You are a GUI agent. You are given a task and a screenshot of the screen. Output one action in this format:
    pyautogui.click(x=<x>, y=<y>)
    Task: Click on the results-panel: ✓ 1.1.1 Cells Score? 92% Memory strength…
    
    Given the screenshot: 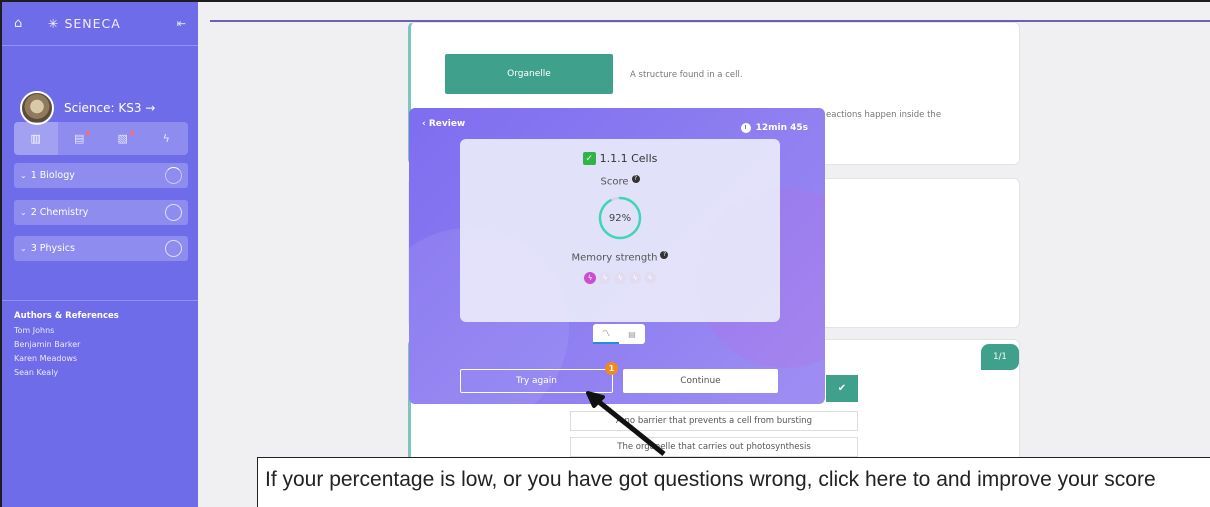 What is the action you would take?
    pyautogui.click(x=620, y=230)
    